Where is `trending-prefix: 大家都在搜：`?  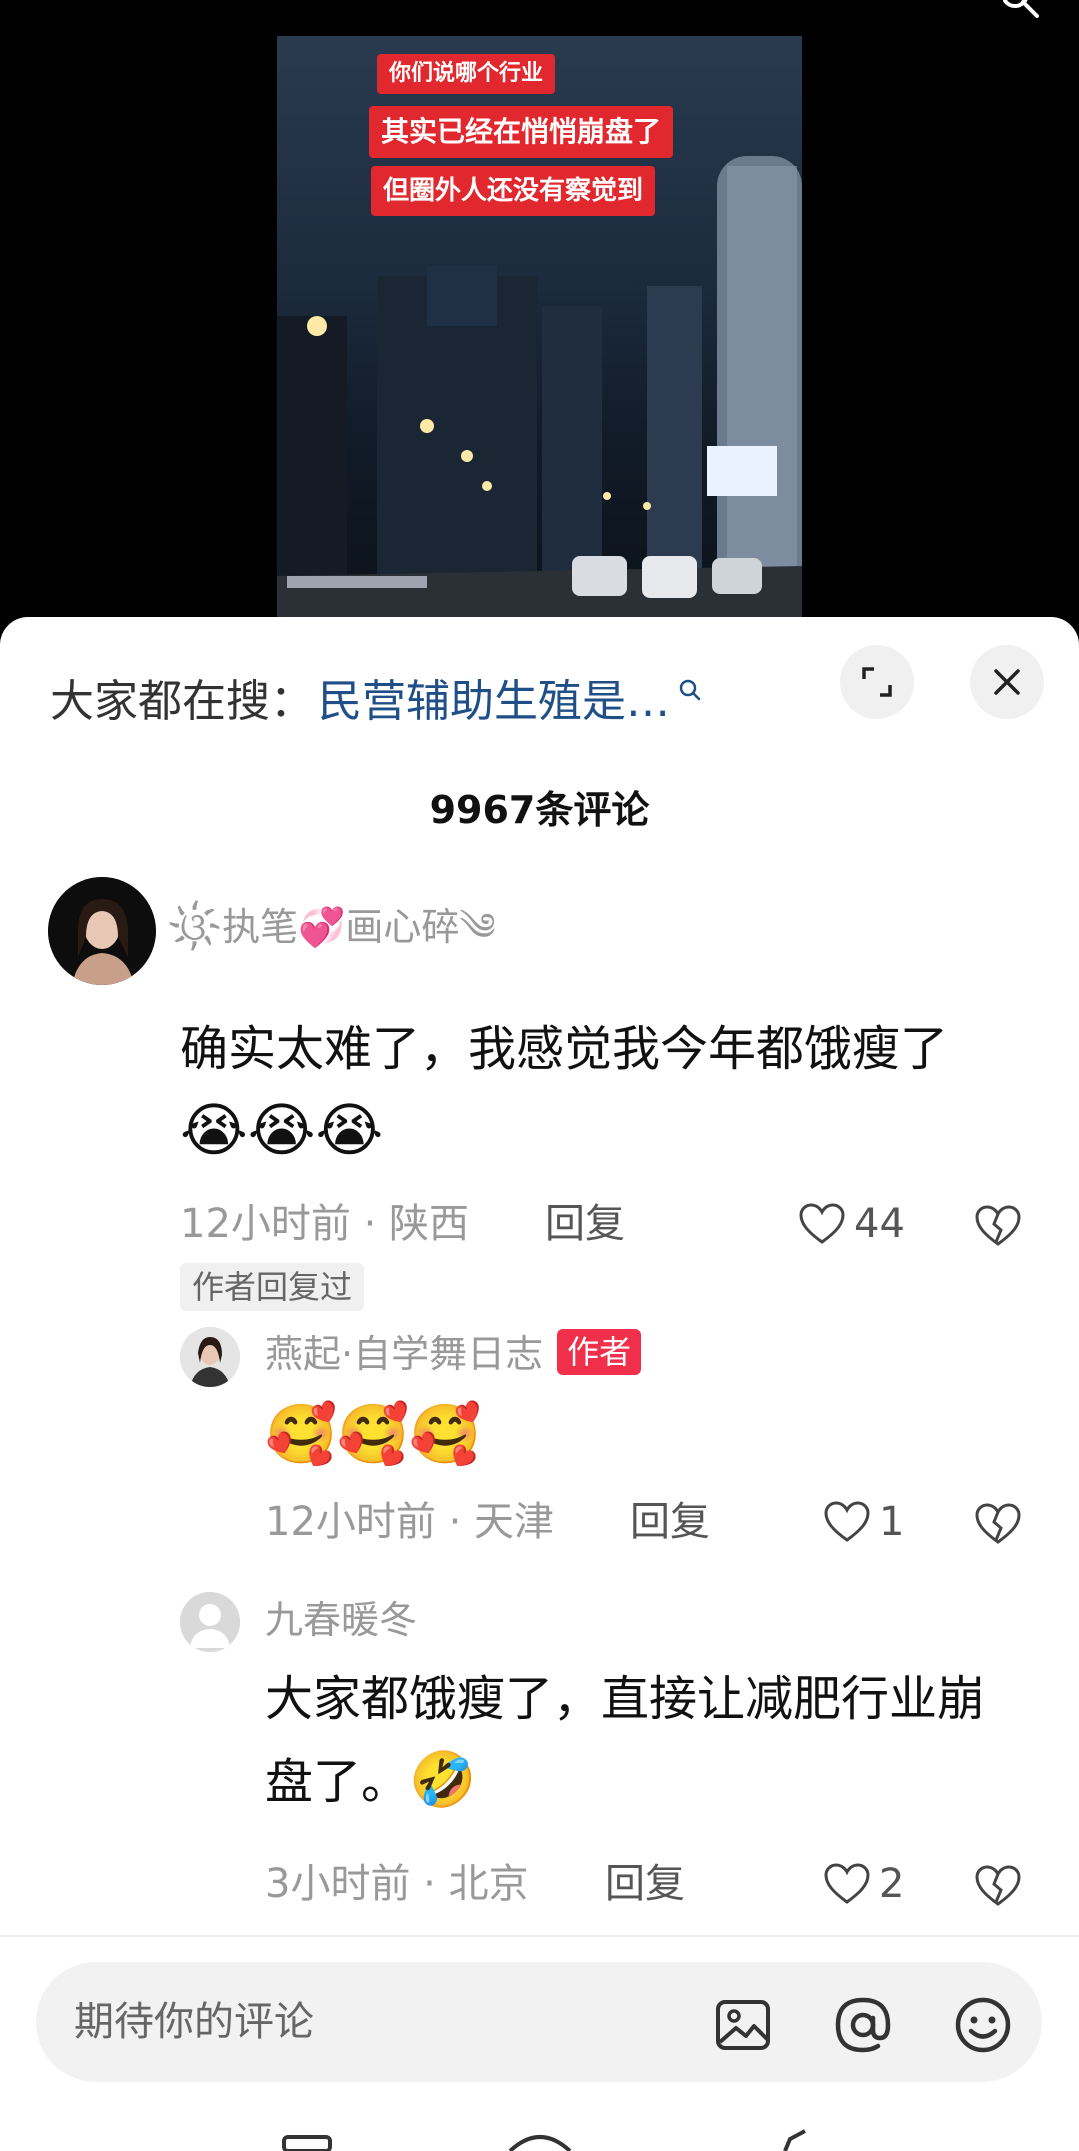
trending-prefix: 大家都在搜： is located at coordinates (182, 701).